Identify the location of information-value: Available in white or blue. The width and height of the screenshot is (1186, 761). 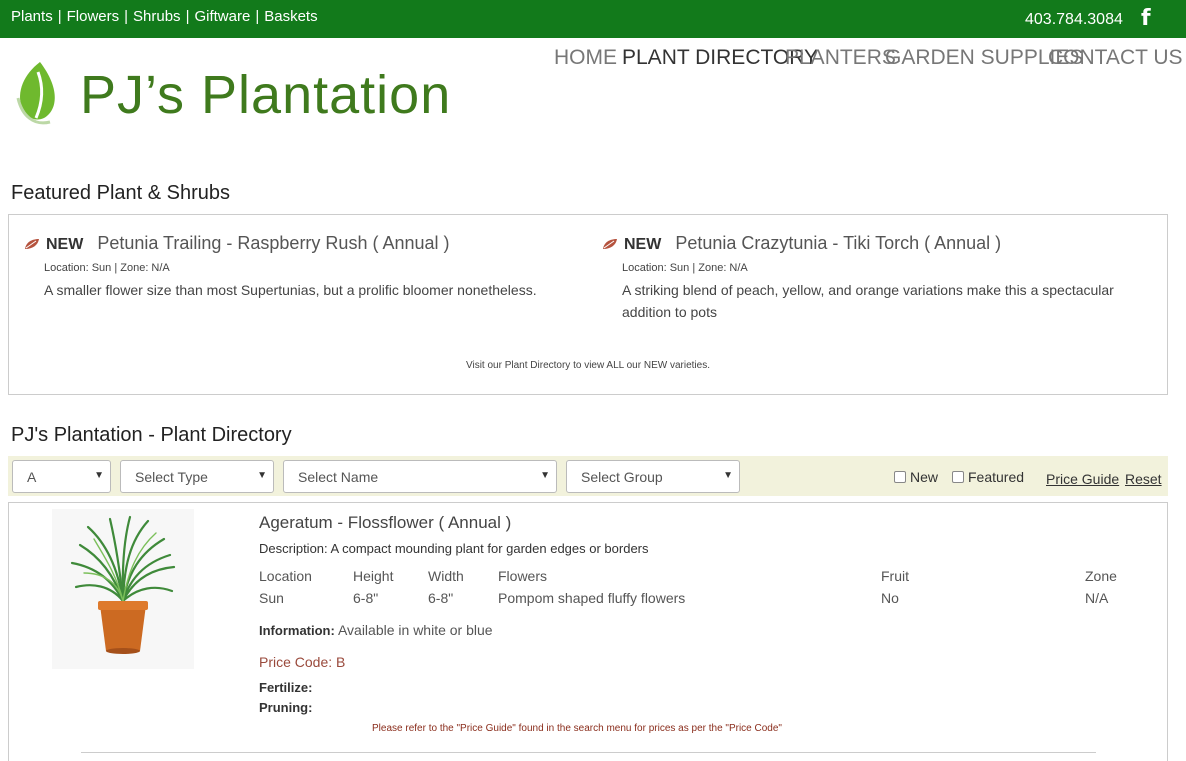
(415, 630).